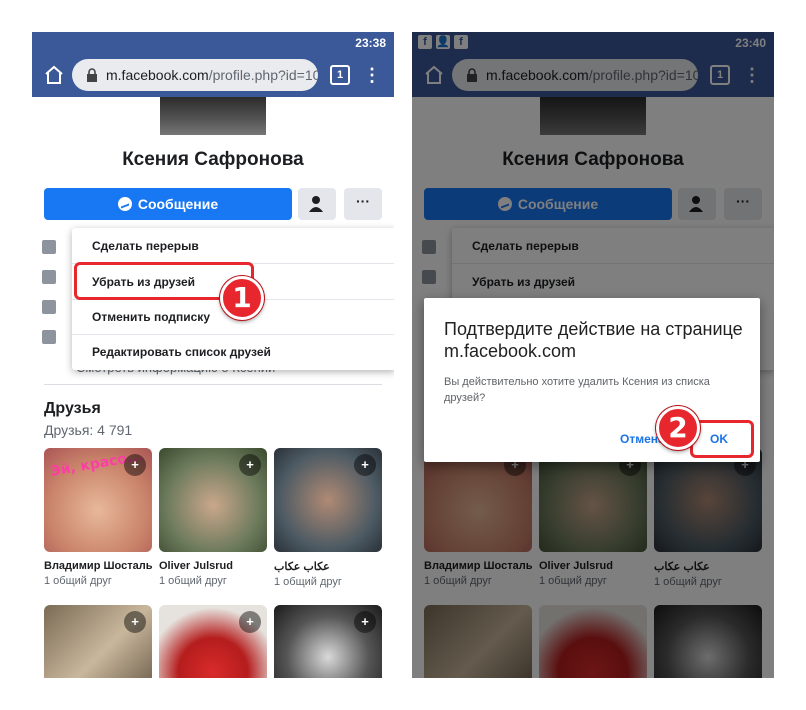 Image resolution: width=806 pixels, height=710 pixels. Describe the element at coordinates (178, 204) in the screenshot. I see `message-button-label: Сообщение` at that location.